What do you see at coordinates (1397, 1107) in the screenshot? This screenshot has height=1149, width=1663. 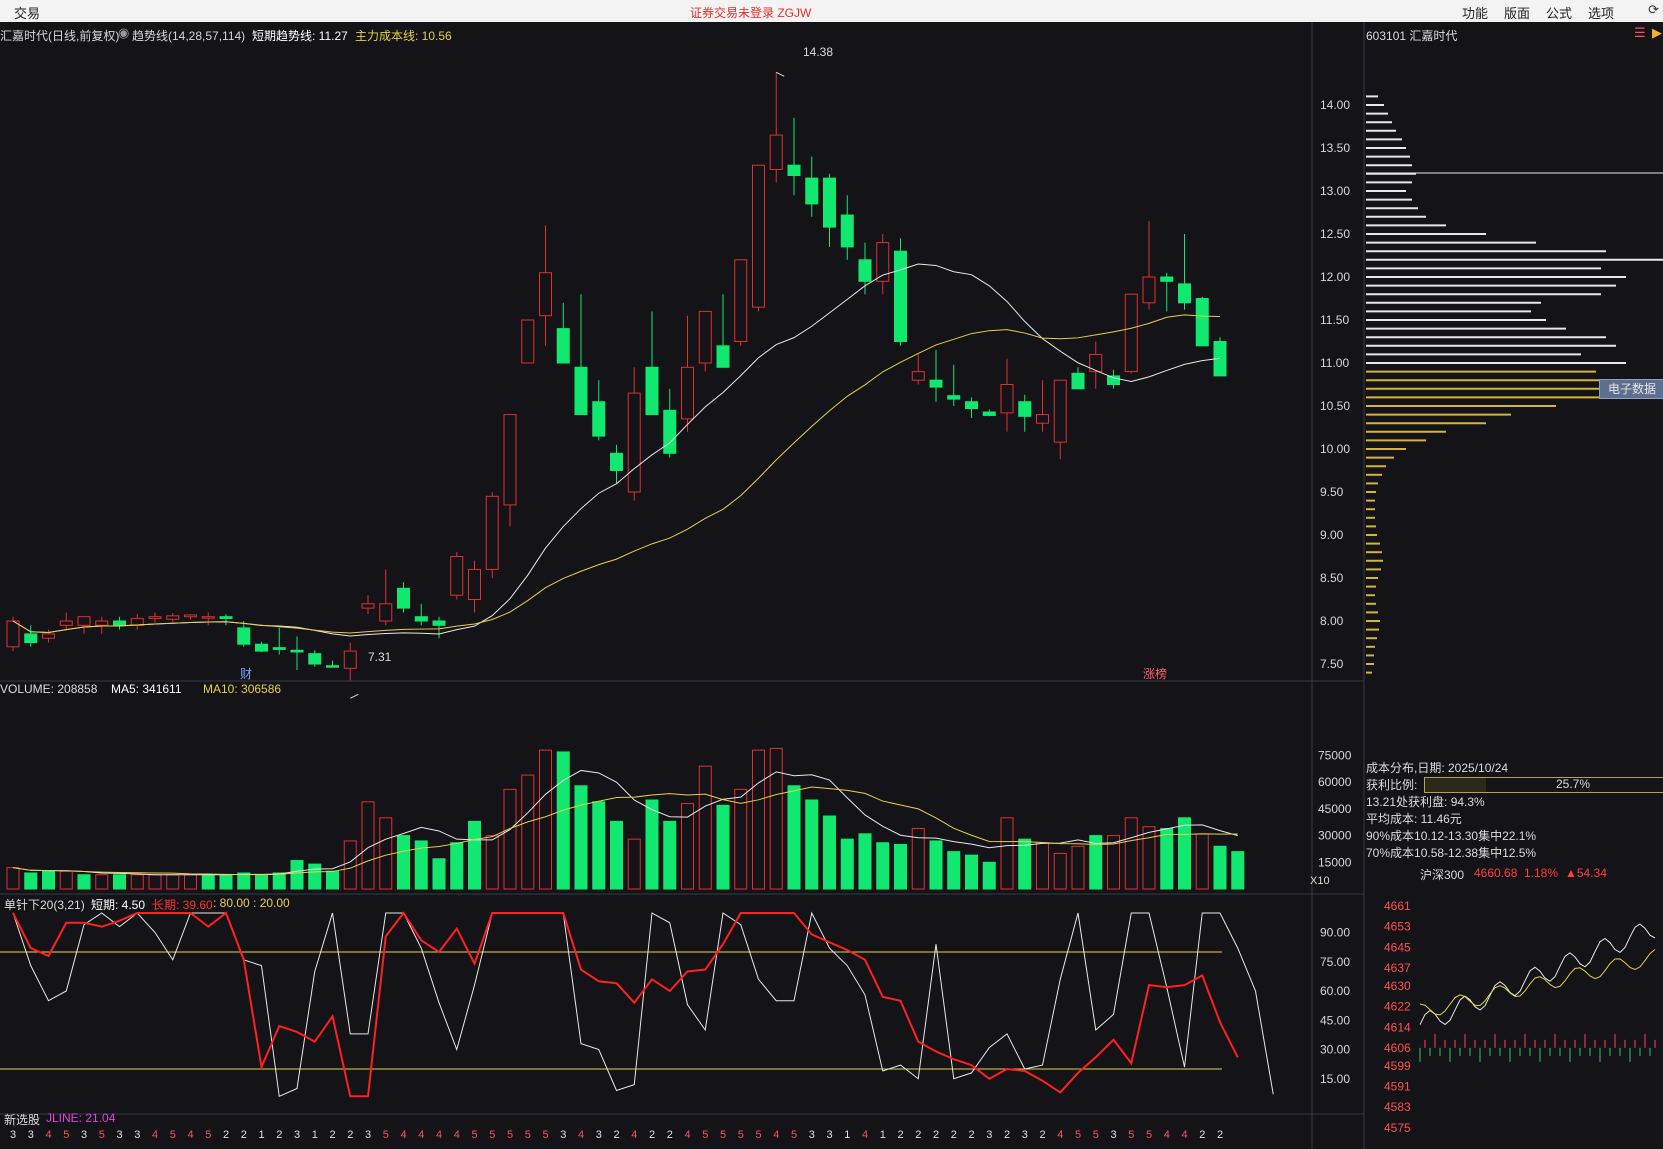 I see `index-tick: 4583` at bounding box center [1397, 1107].